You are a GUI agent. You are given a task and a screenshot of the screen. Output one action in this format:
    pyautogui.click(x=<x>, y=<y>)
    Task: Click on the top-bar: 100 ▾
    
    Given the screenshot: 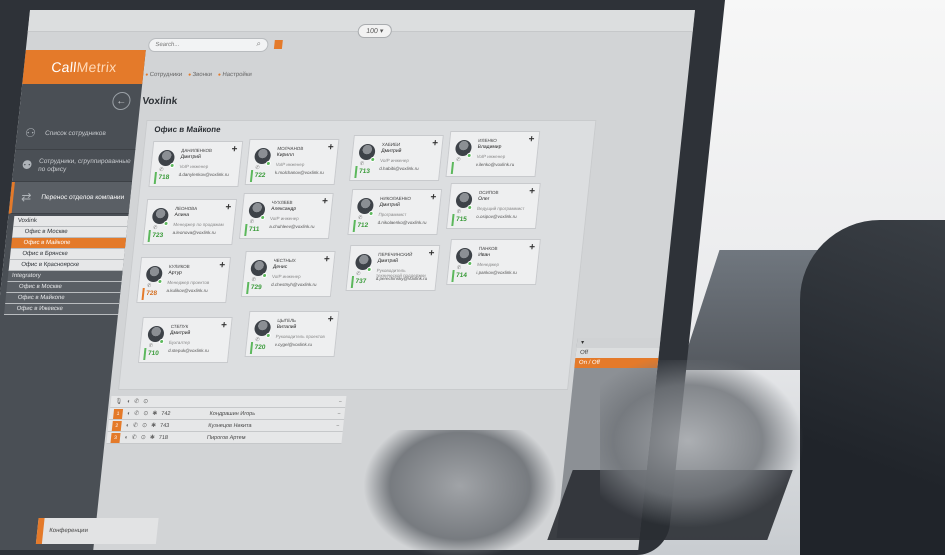 What is the action you would take?
    pyautogui.click(x=361, y=24)
    